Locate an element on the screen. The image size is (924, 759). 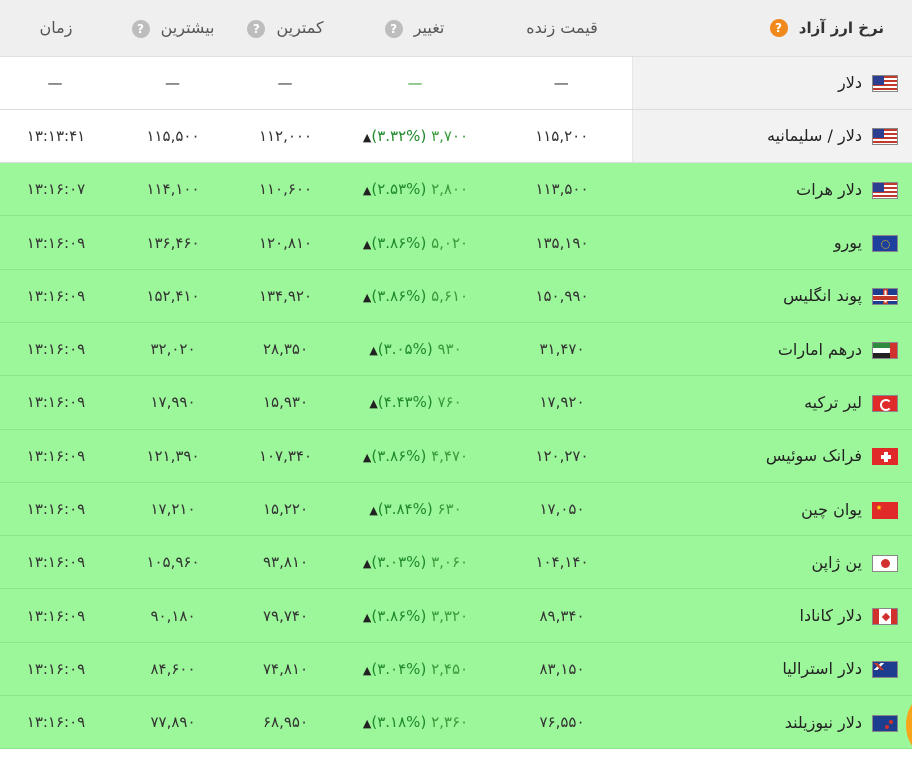
currency-name: ین ژاپن is located at coordinates (836, 562).